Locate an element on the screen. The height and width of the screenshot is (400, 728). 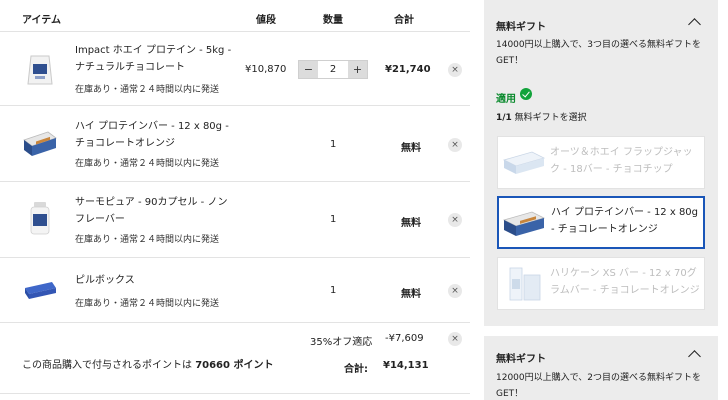
quantity-stepper: − 2 + is located at coordinates (333, 69).